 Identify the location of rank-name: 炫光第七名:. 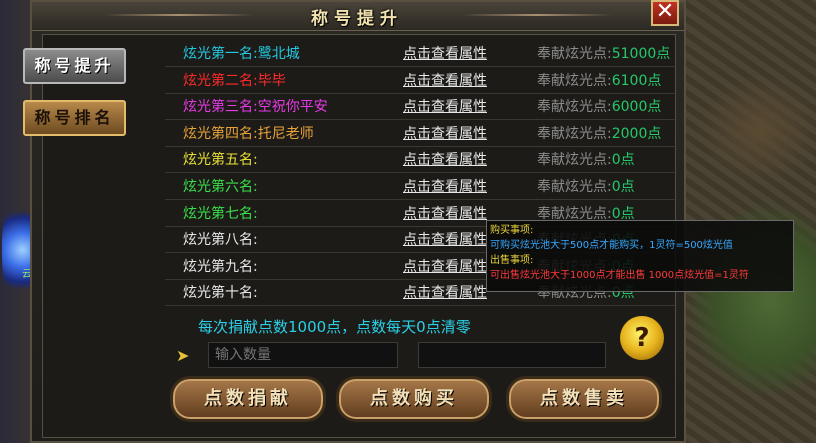
(220, 213).